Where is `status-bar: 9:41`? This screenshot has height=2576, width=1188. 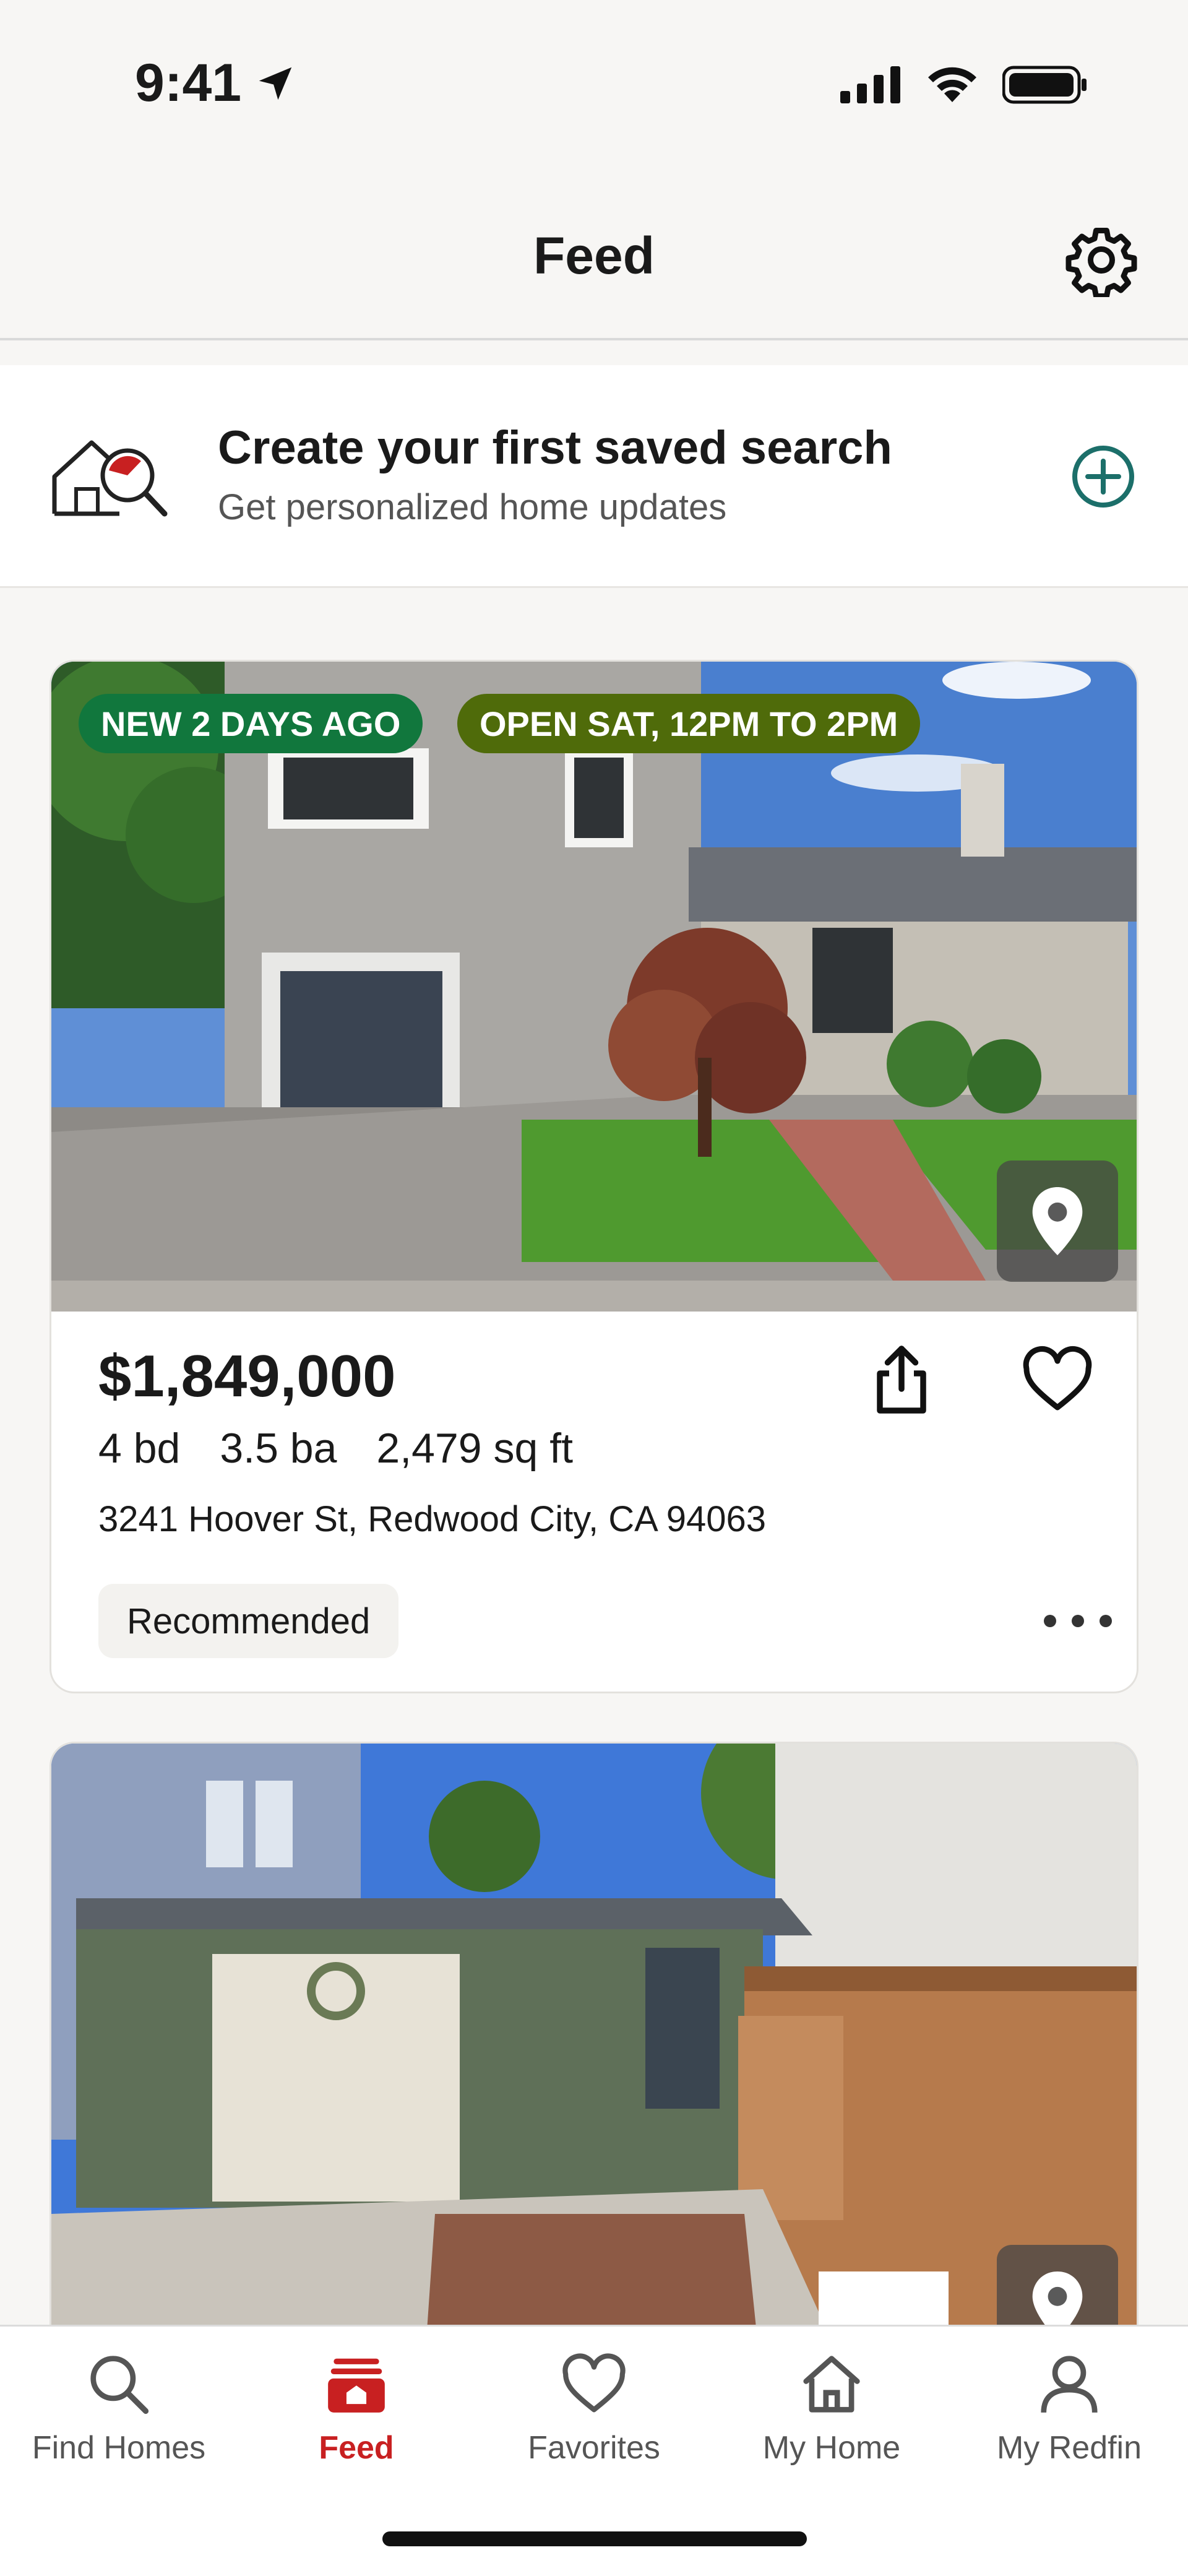 status-bar: 9:41 is located at coordinates (594, 71).